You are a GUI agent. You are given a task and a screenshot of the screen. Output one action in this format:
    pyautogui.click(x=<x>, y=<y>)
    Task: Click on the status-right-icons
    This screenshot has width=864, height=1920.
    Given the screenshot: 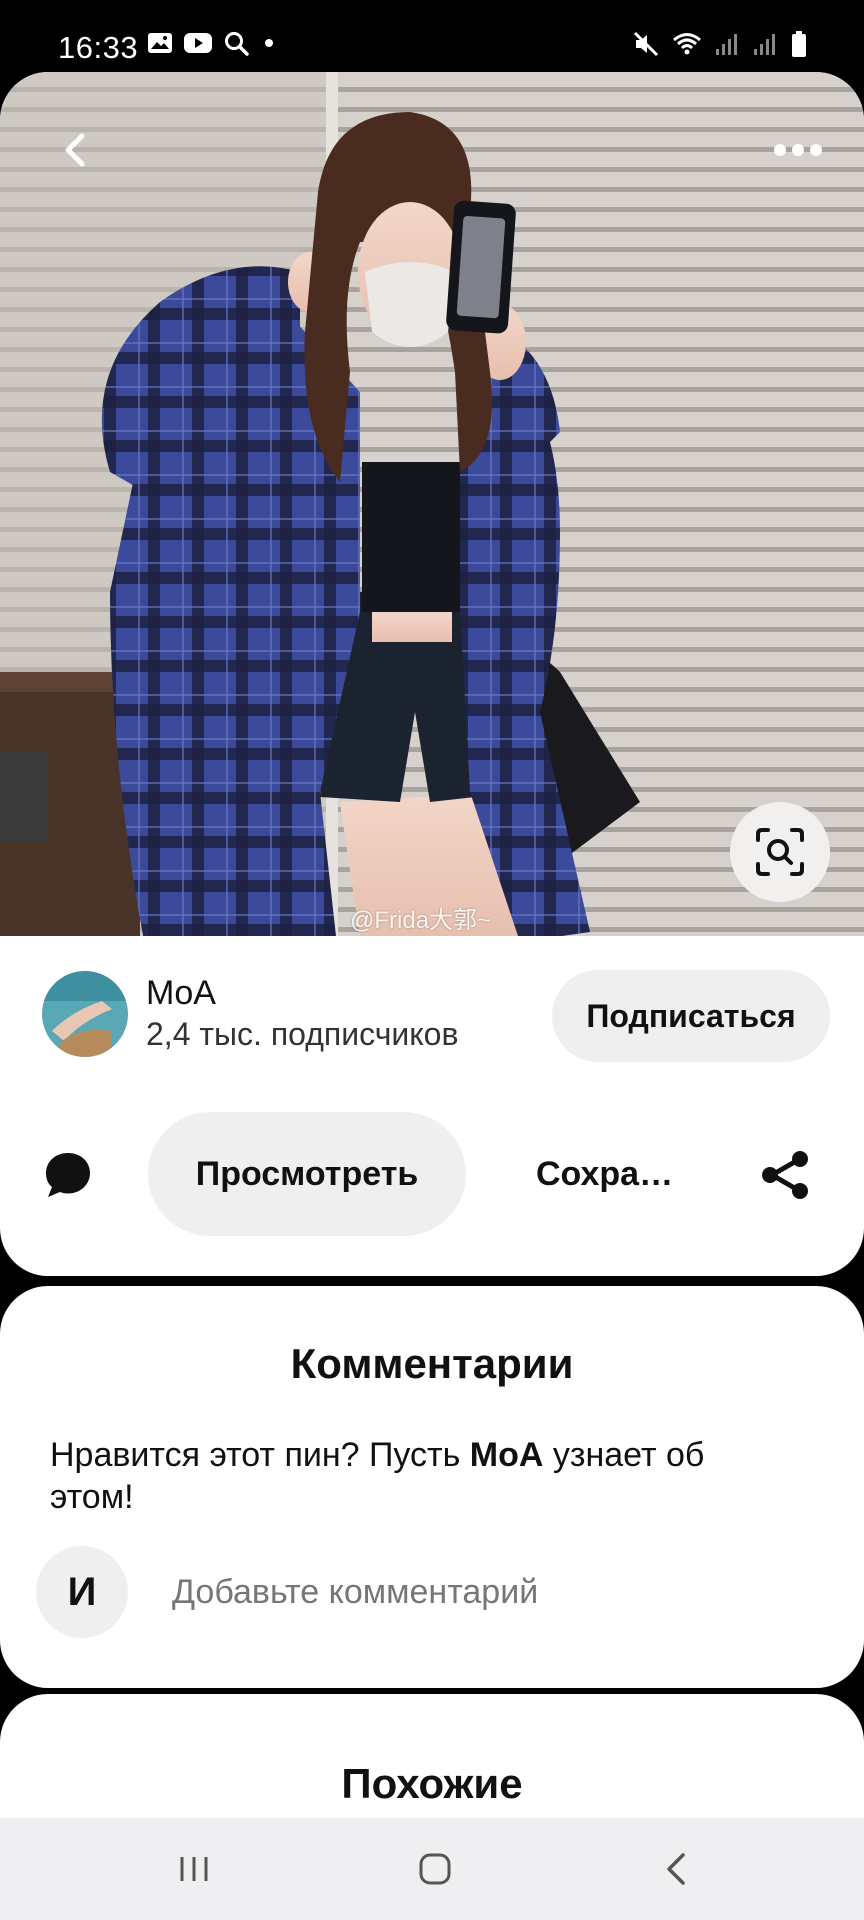 What is the action you would take?
    pyautogui.click(x=720, y=44)
    